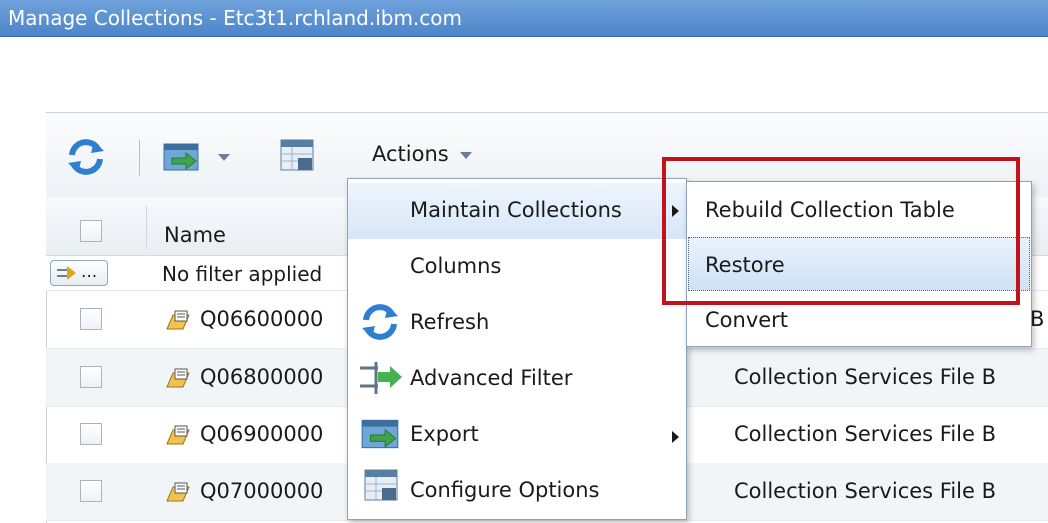  What do you see at coordinates (410, 154) in the screenshot?
I see `actions-menu-button: Actions` at bounding box center [410, 154].